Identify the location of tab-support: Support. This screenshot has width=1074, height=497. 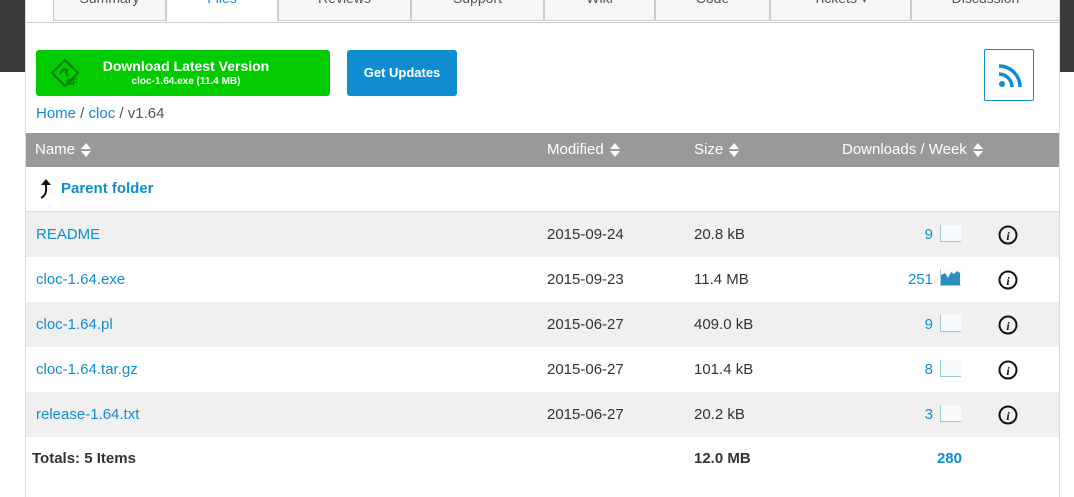
(477, 10).